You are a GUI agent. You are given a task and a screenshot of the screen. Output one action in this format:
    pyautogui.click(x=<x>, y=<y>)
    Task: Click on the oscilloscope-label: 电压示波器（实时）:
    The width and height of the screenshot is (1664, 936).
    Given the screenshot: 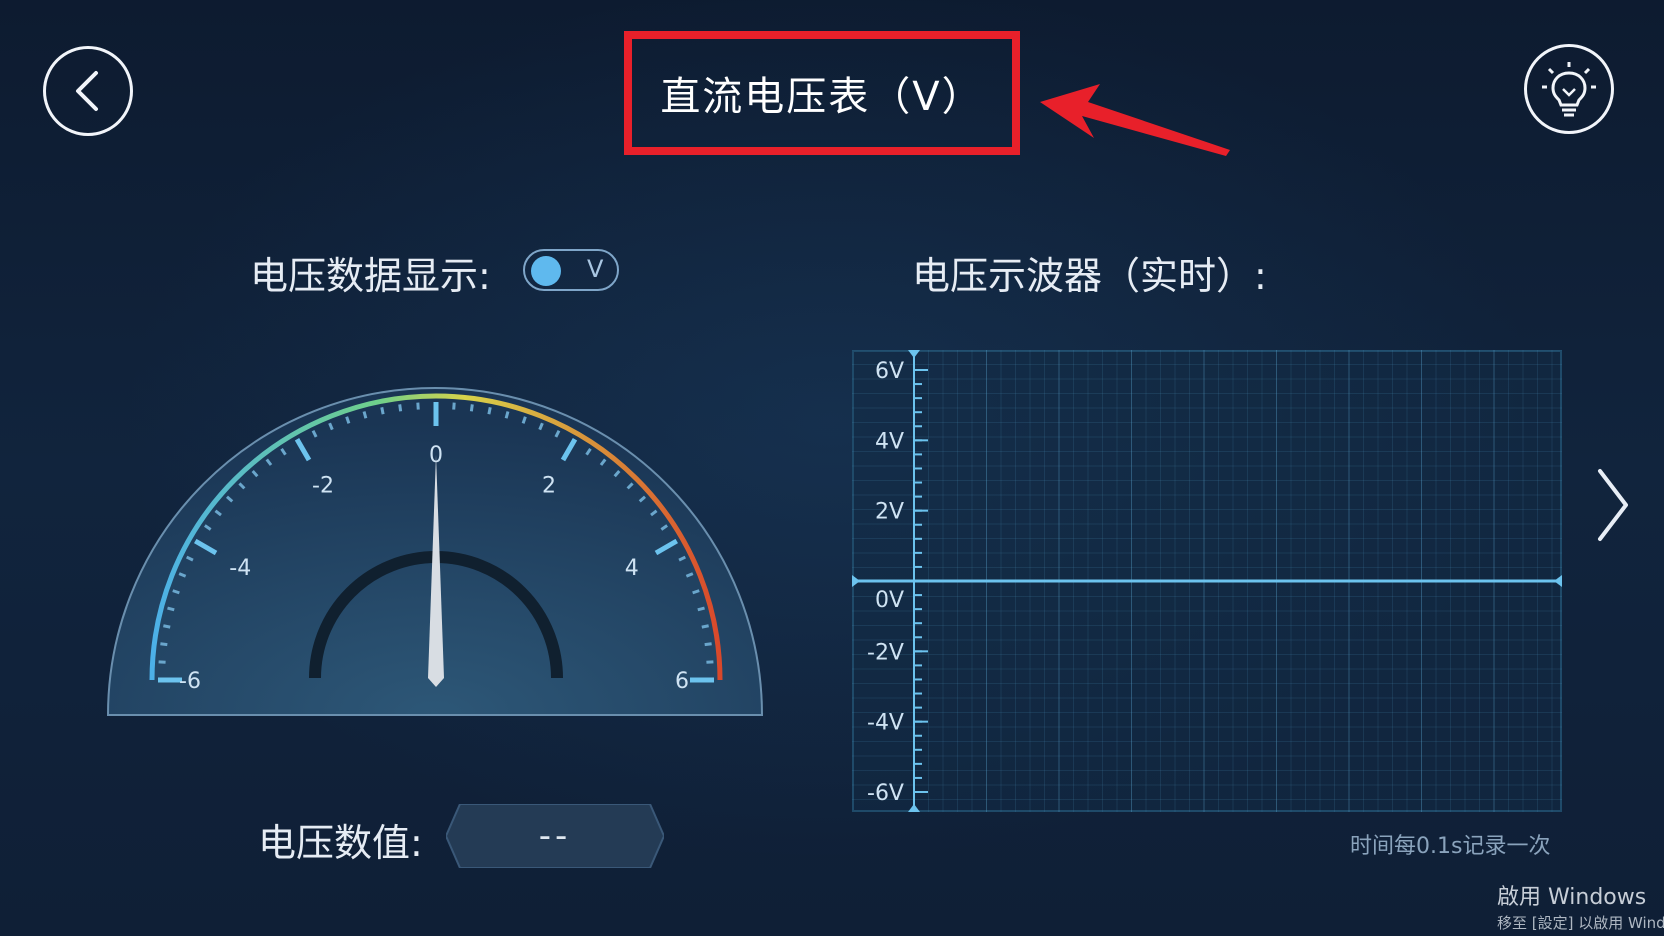 What is the action you would take?
    pyautogui.click(x=1089, y=276)
    